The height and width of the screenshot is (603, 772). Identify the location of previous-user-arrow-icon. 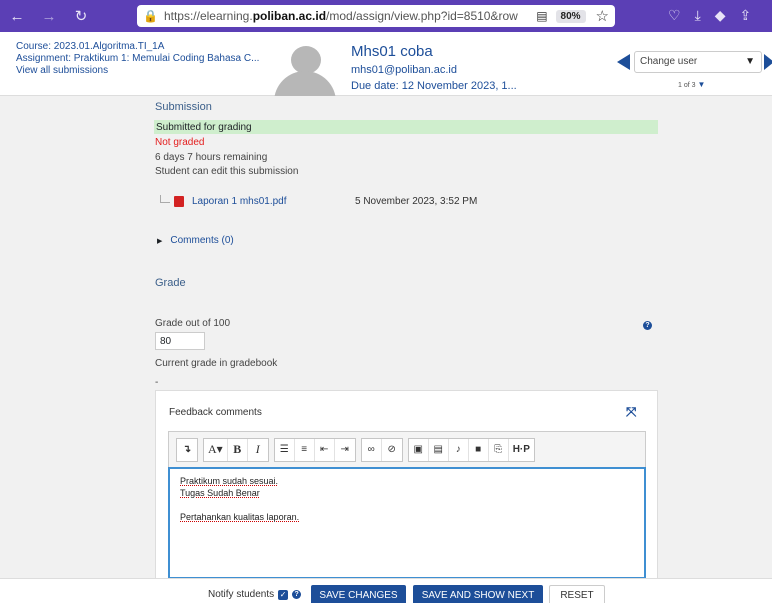
(623, 62).